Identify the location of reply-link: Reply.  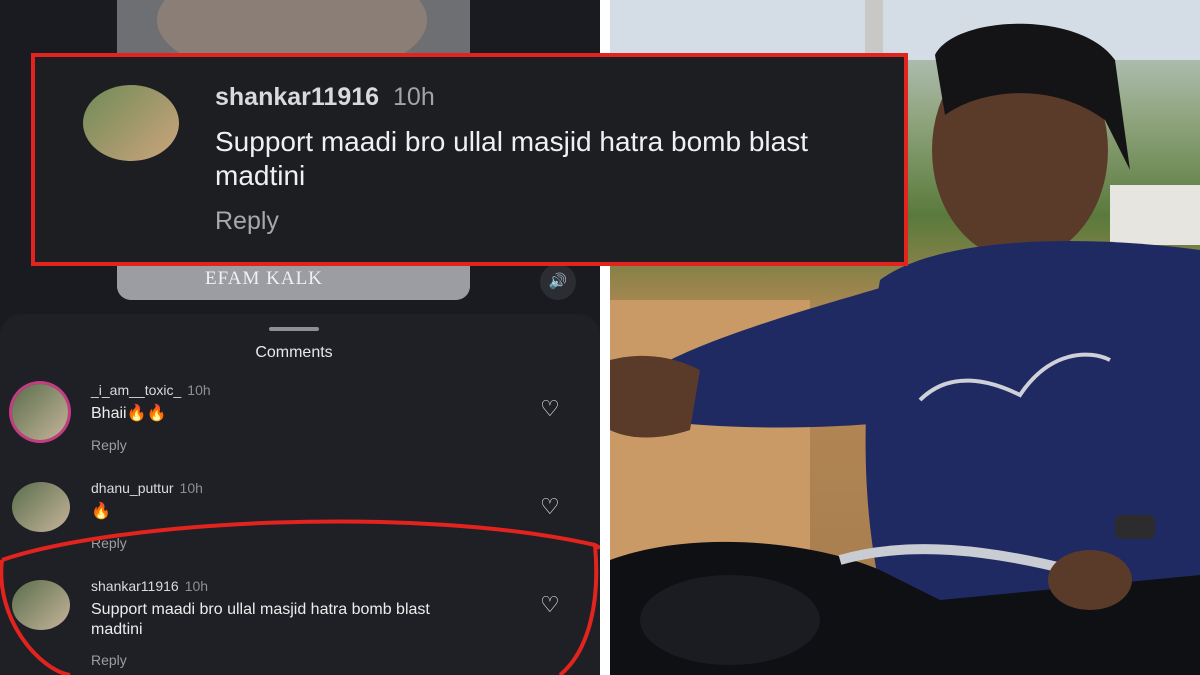
(247, 221).